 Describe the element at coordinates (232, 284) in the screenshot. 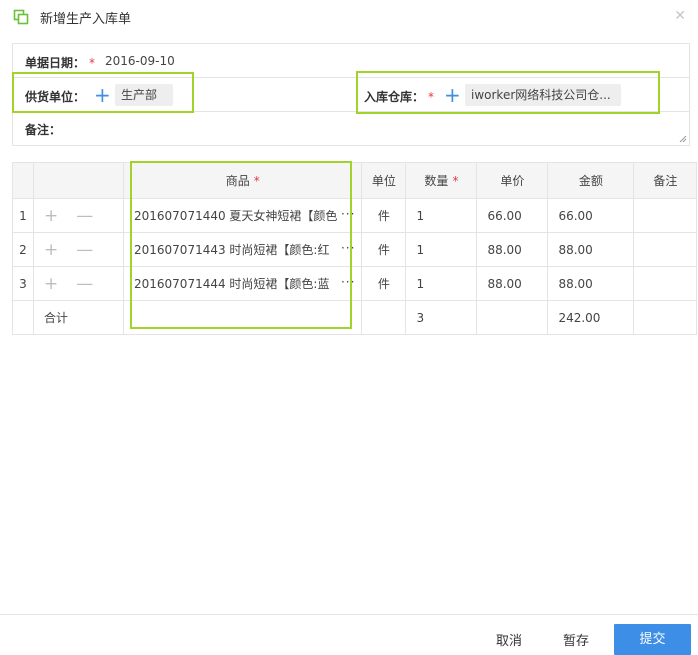

I see `goods-name: 201607071444 时尚短裙【颜色:蓝` at that location.